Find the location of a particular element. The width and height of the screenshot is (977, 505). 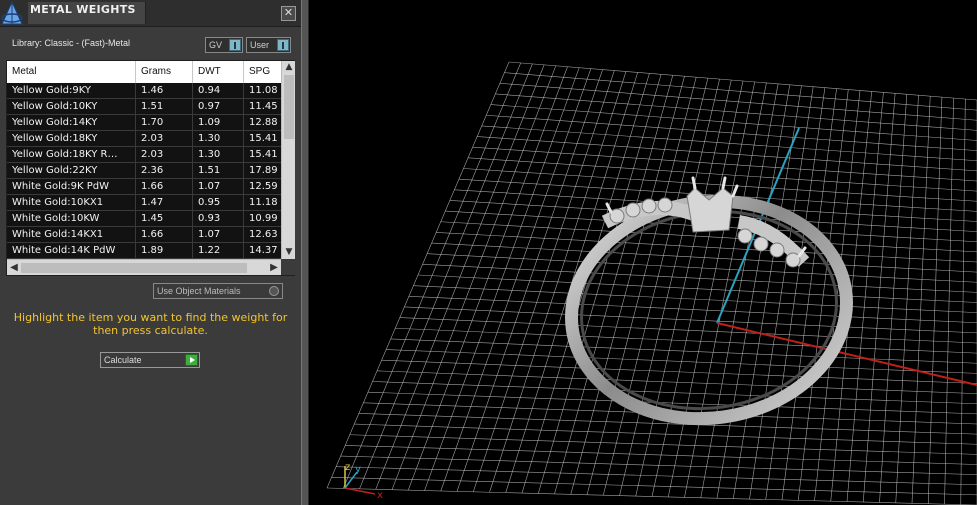

table-row: Yellow Gold:9KY 1.46 0.94 11.08 is located at coordinates (144, 91).